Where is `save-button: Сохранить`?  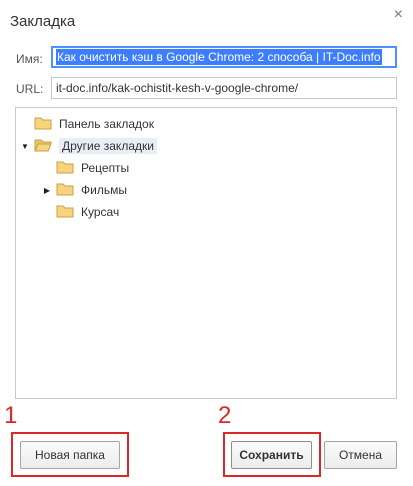
save-button: Сохранить is located at coordinates (271, 455).